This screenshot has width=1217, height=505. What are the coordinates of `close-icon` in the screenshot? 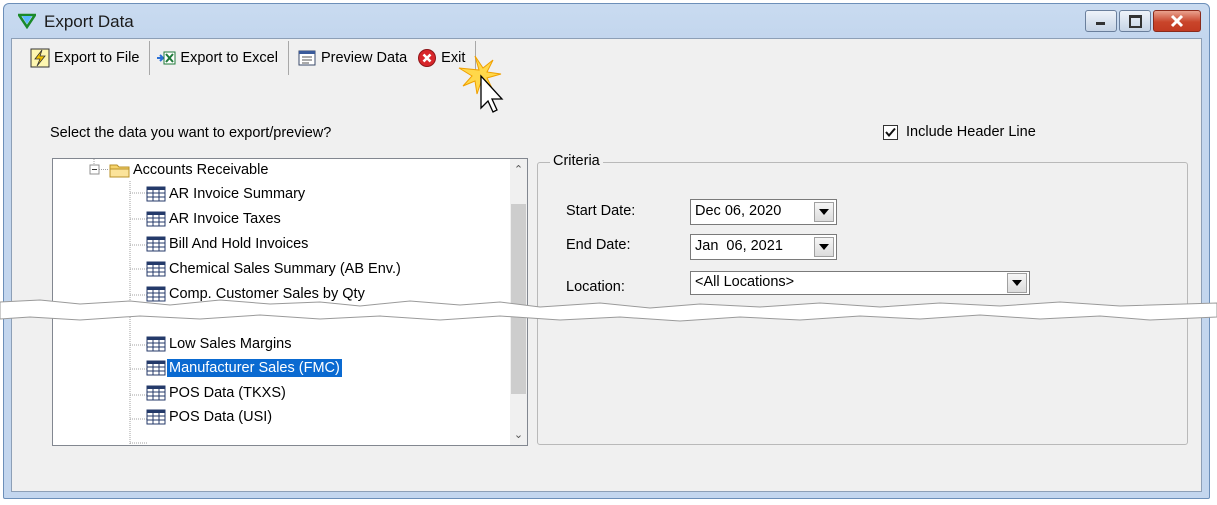 It's located at (1177, 21).